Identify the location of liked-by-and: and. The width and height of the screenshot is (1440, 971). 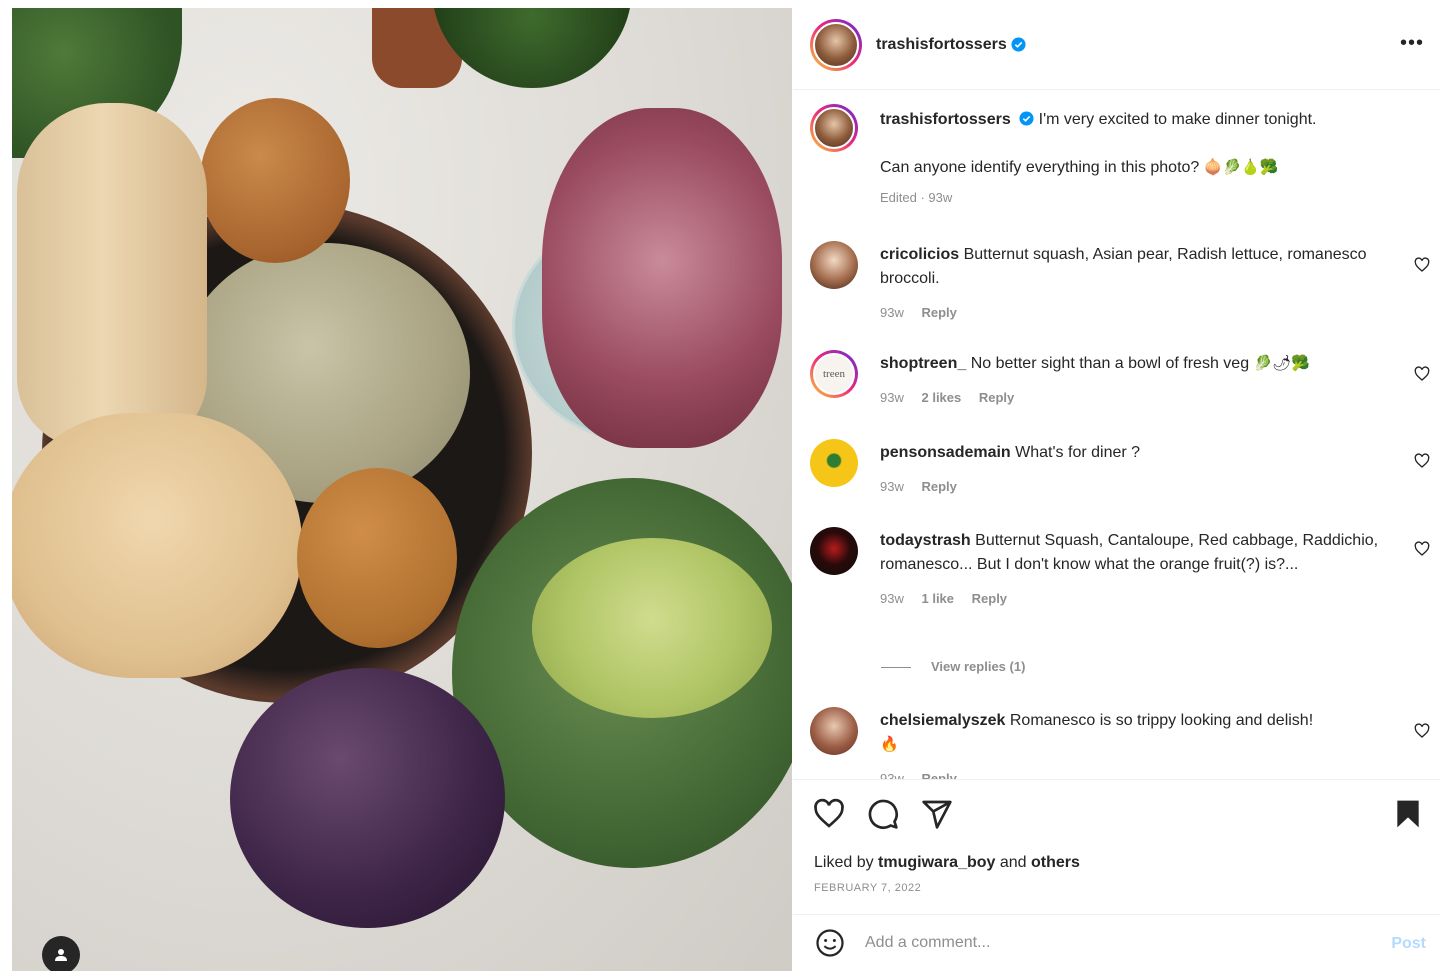
(1013, 862).